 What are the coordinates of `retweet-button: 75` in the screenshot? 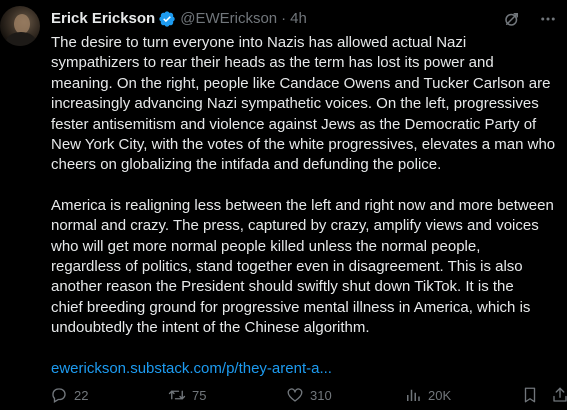 It's located at (187, 395).